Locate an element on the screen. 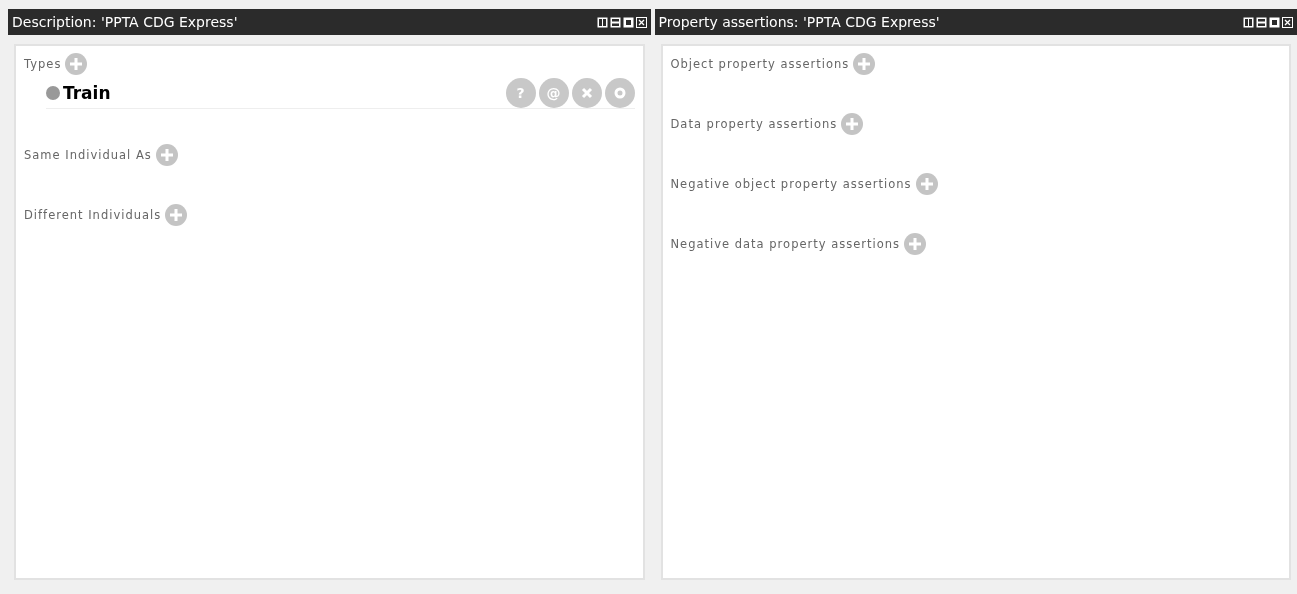 This screenshot has height=594, width=1297. edit-button is located at coordinates (619, 93).